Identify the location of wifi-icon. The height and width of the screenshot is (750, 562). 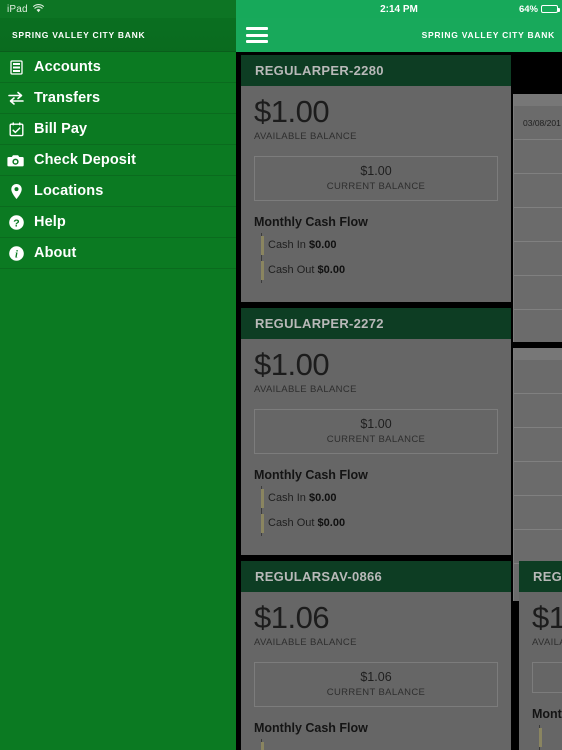
(38, 9).